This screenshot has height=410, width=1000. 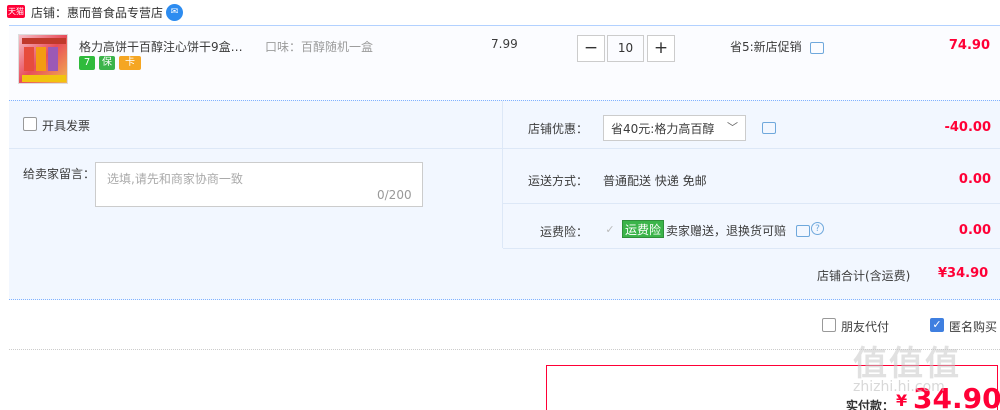 I want to click on item-price: 7.99, so click(x=504, y=44).